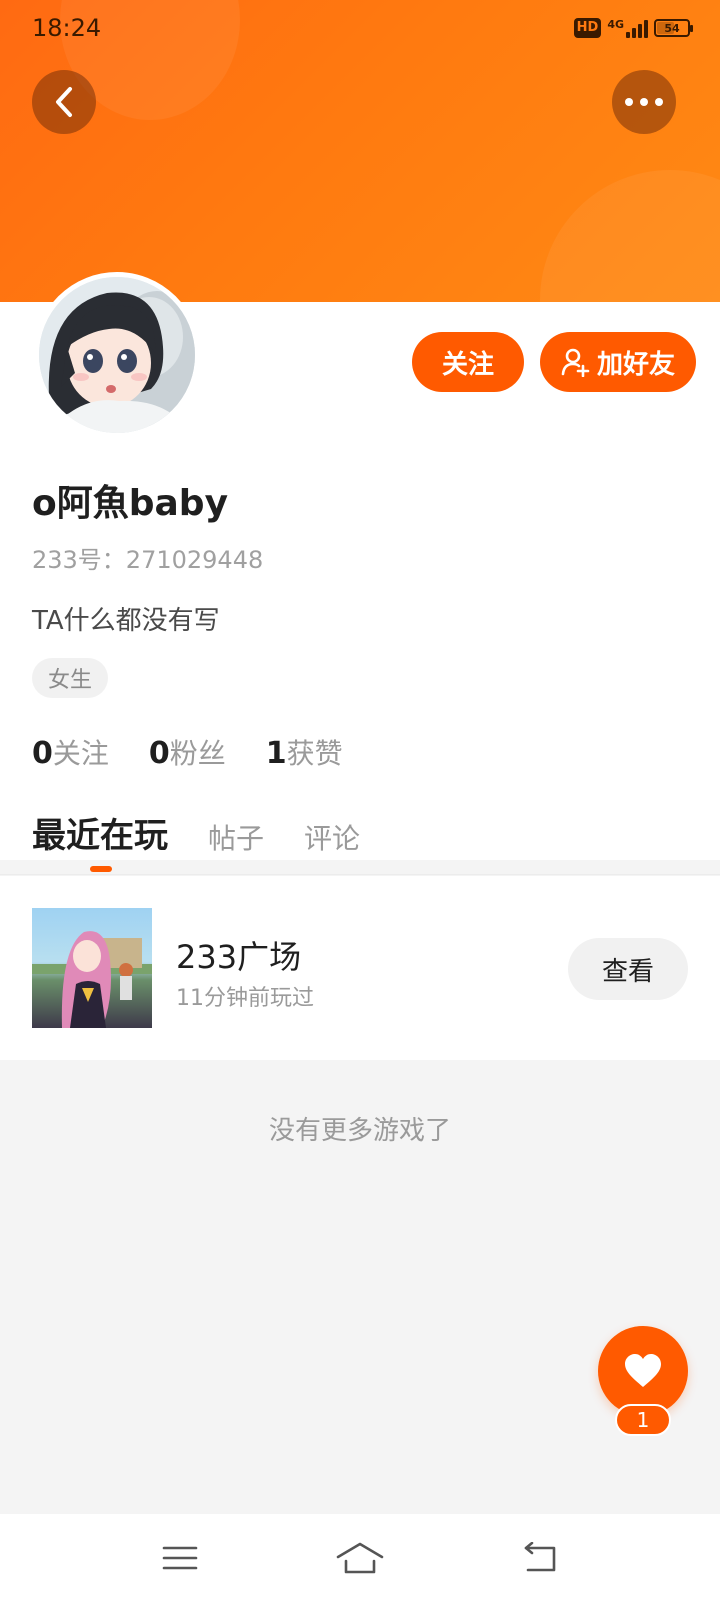 The image size is (720, 1600). I want to click on home-icon, so click(360, 1558).